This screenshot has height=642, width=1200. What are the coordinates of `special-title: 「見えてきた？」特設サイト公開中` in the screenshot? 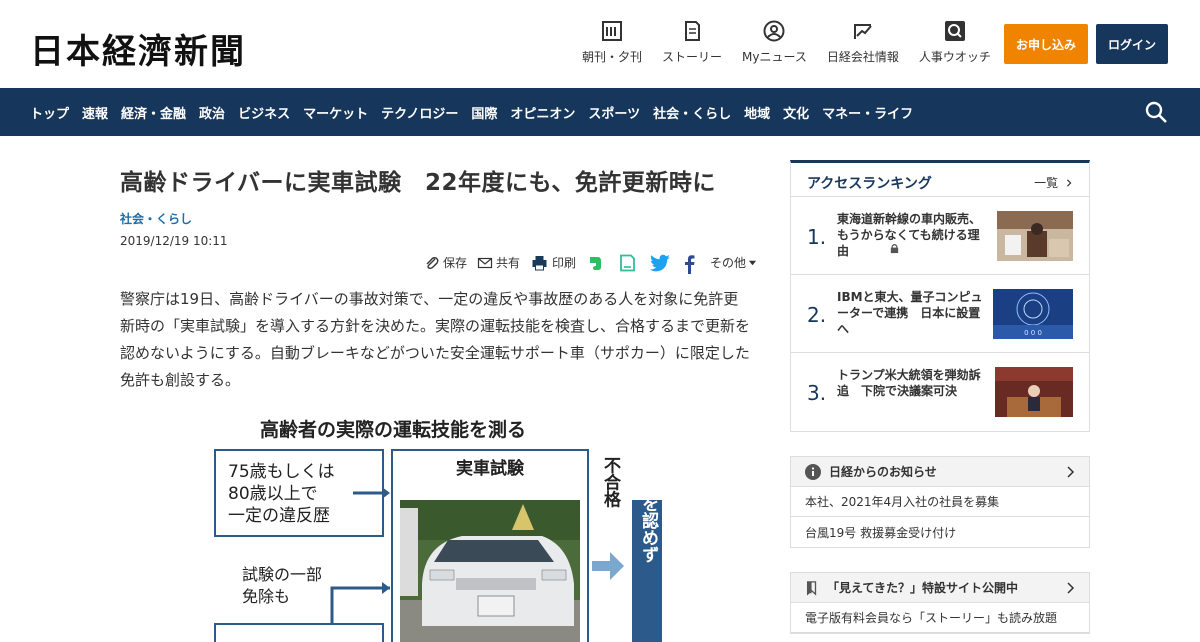 It's located at (923, 588).